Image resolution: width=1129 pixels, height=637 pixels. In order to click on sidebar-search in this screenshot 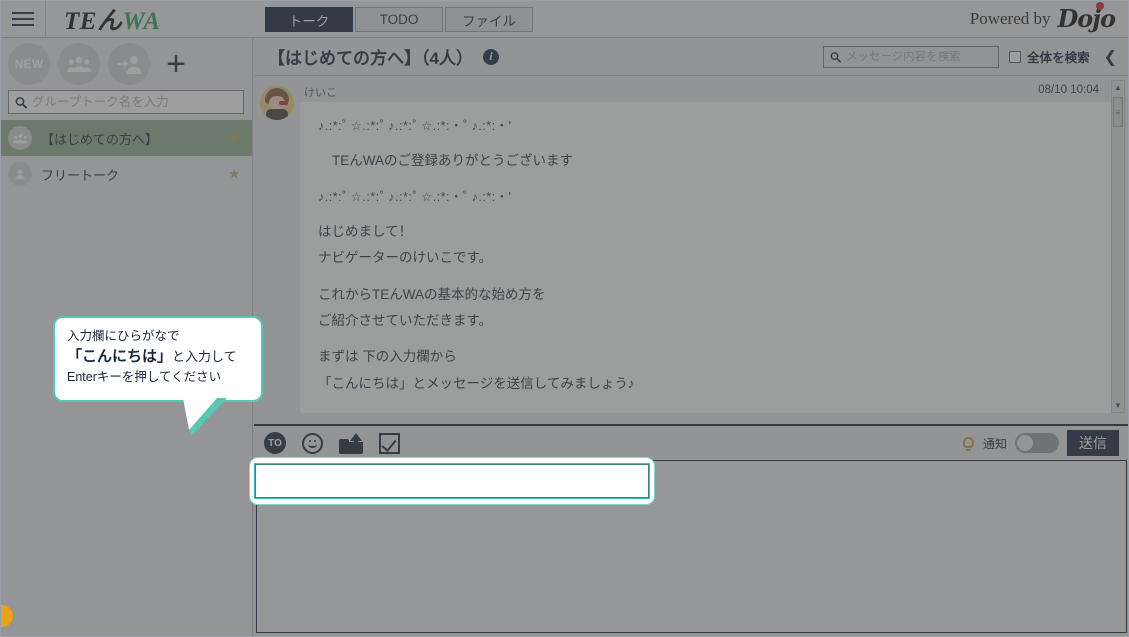, I will do `click(126, 102)`.